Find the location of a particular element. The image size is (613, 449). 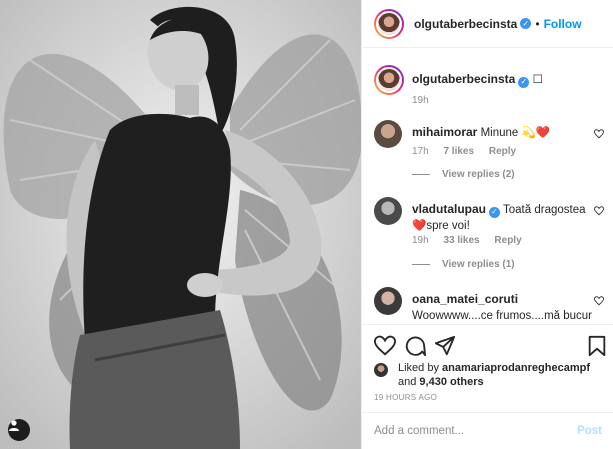

comment-meta: 17h 7 likes Reply is located at coordinates (470, 151).